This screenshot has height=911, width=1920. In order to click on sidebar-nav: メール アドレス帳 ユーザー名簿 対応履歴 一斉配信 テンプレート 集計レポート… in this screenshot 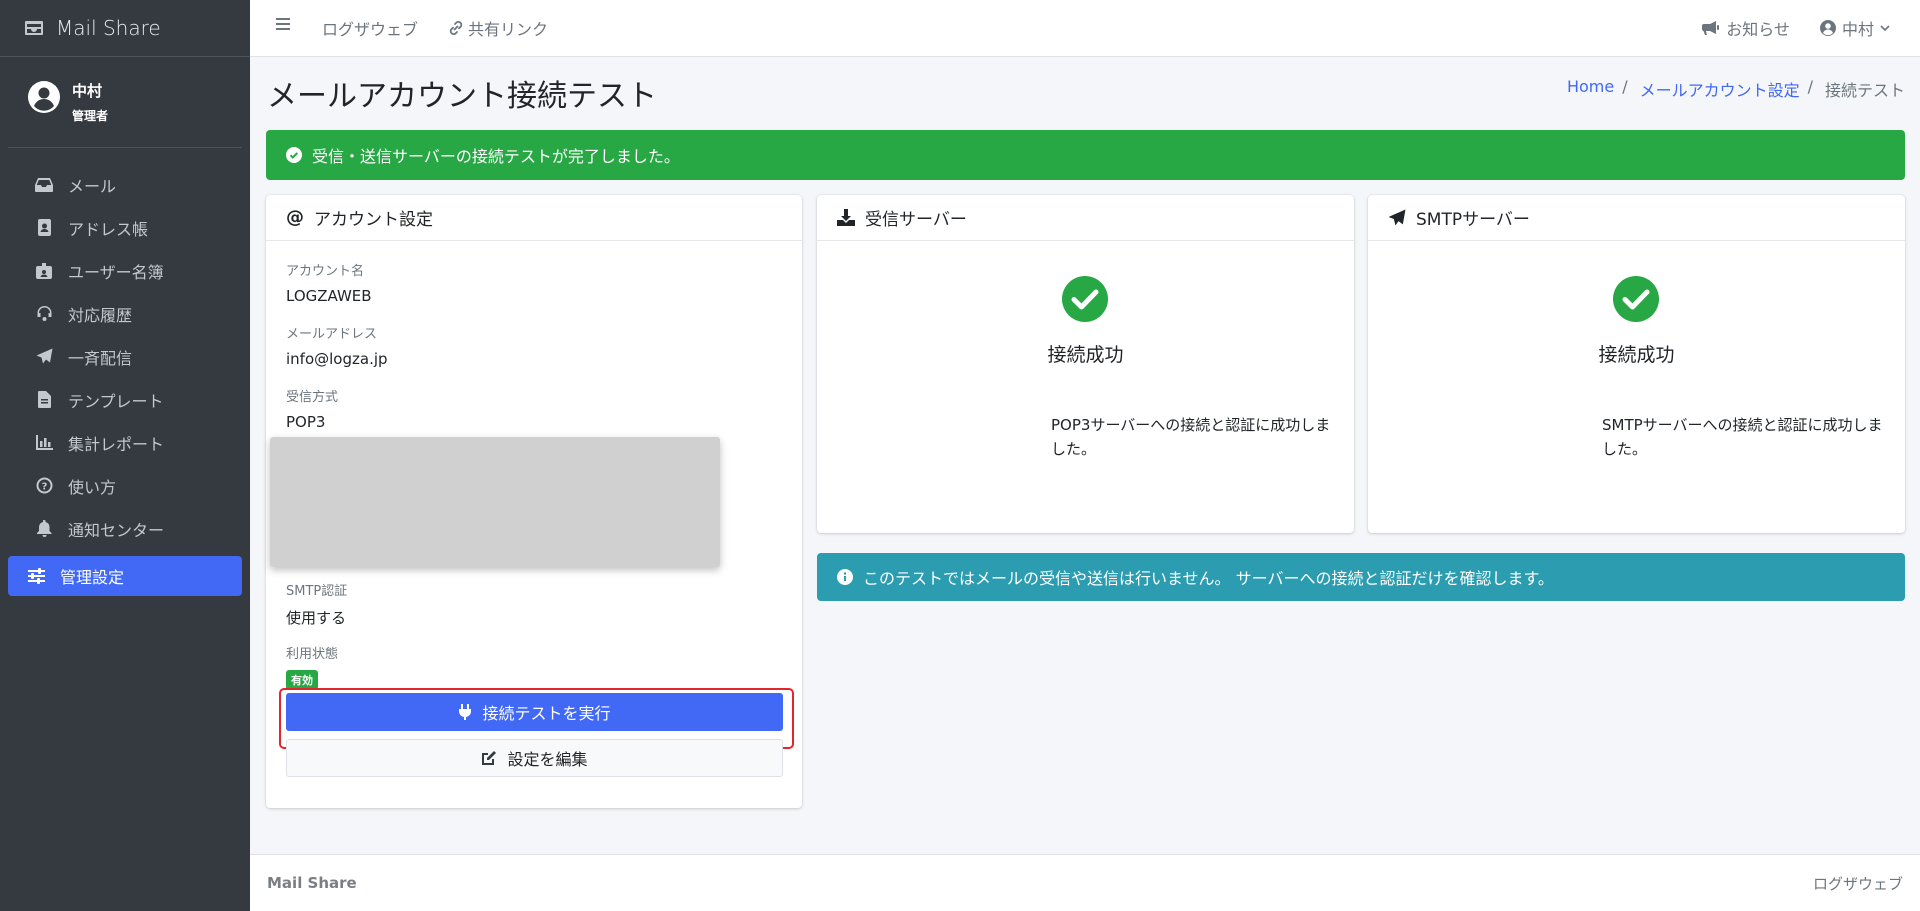, I will do `click(125, 372)`.